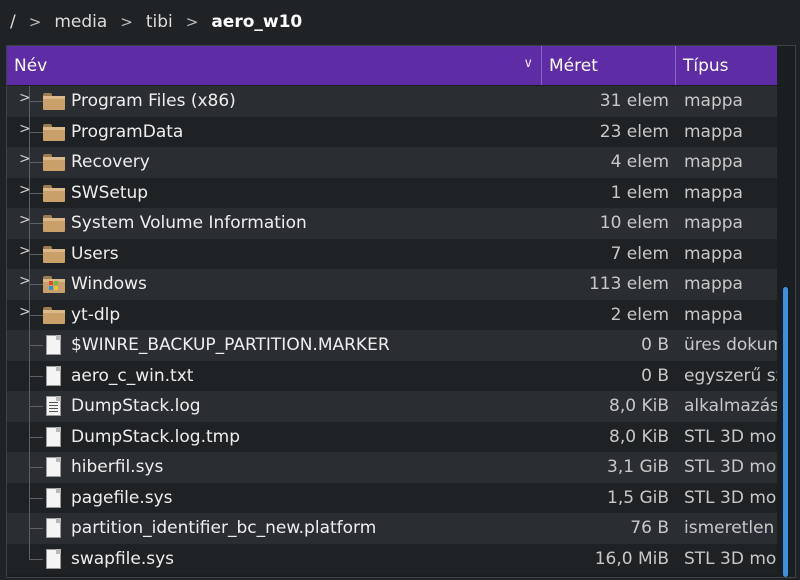 The image size is (800, 580). I want to click on file-name: SWSetup, so click(110, 192).